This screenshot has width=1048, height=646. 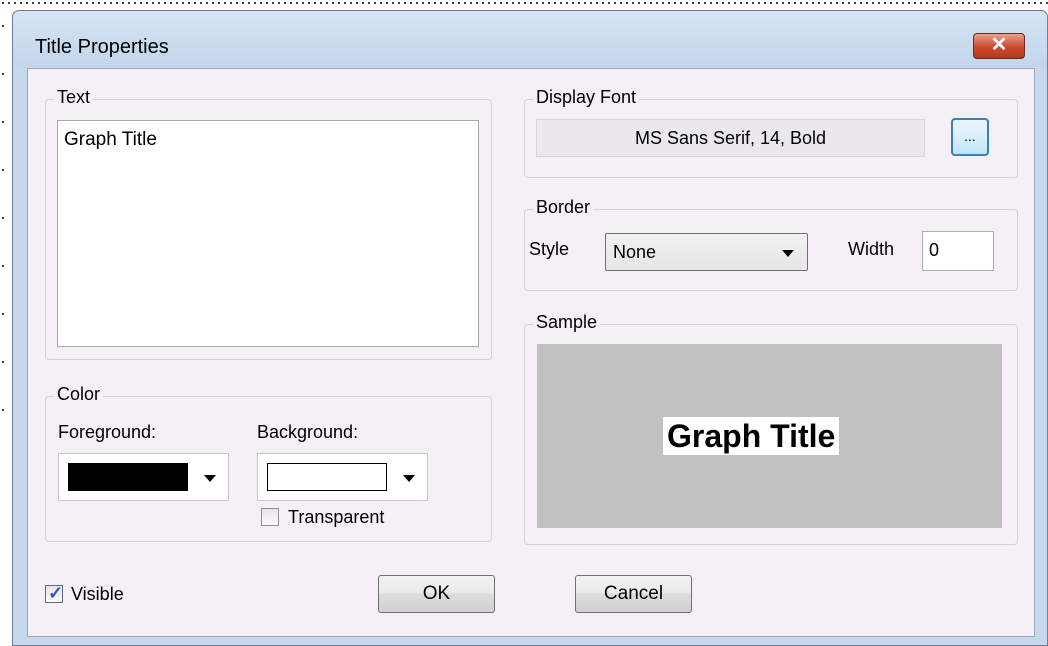 I want to click on dialog-title: Title Properties, so click(x=102, y=47).